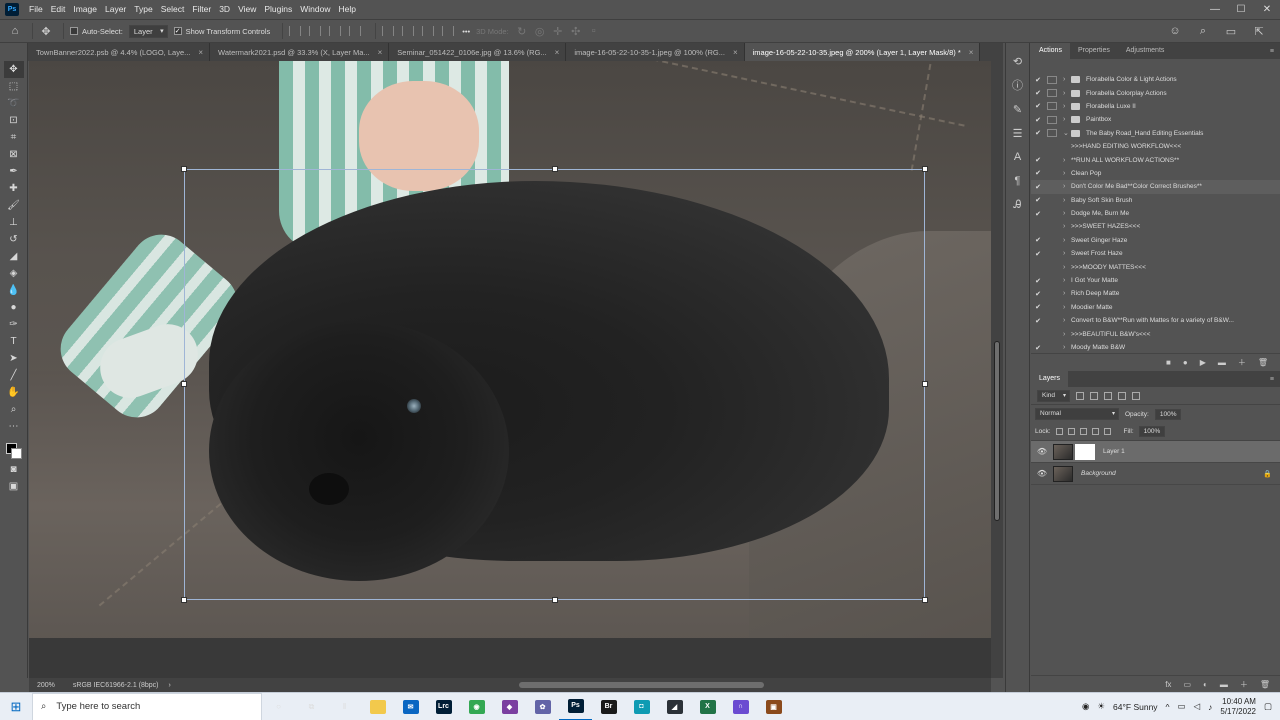 Image resolution: width=1280 pixels, height=720 pixels. I want to click on show-transform-checkbox: ✓, so click(177, 31).